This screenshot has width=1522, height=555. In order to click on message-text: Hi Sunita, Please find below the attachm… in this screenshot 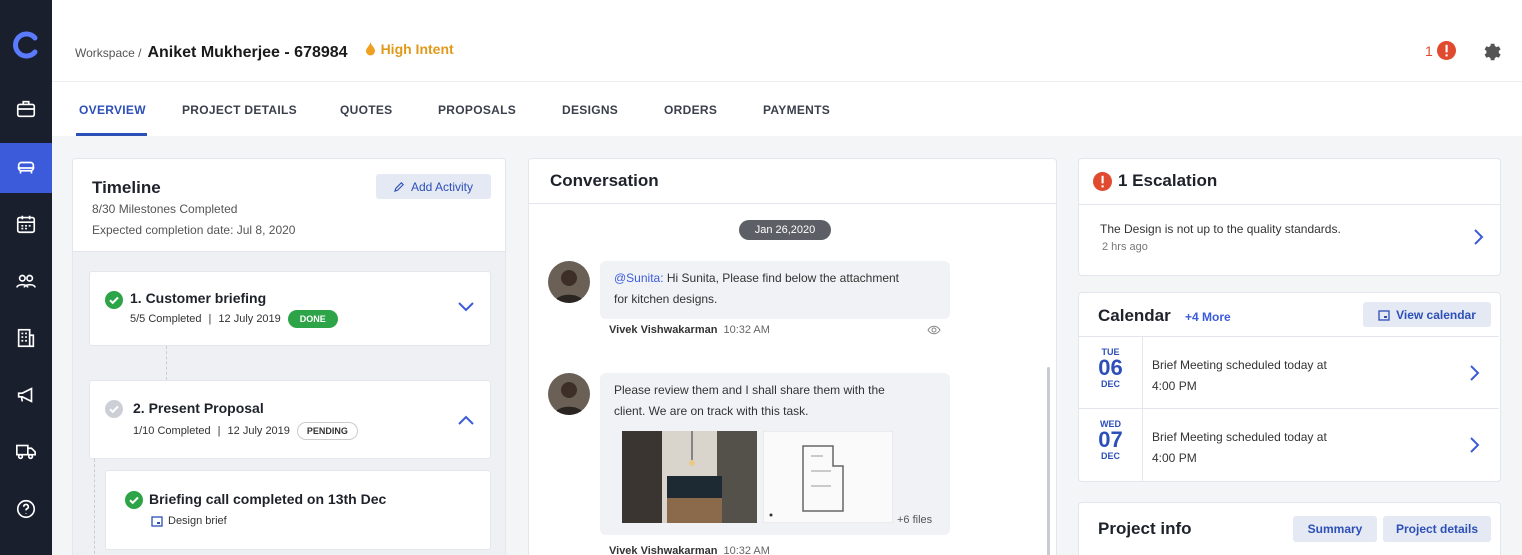, I will do `click(781, 278)`.